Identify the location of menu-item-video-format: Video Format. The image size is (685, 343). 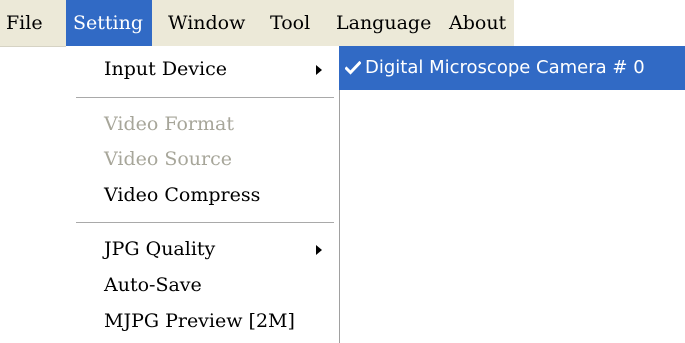
(202, 124).